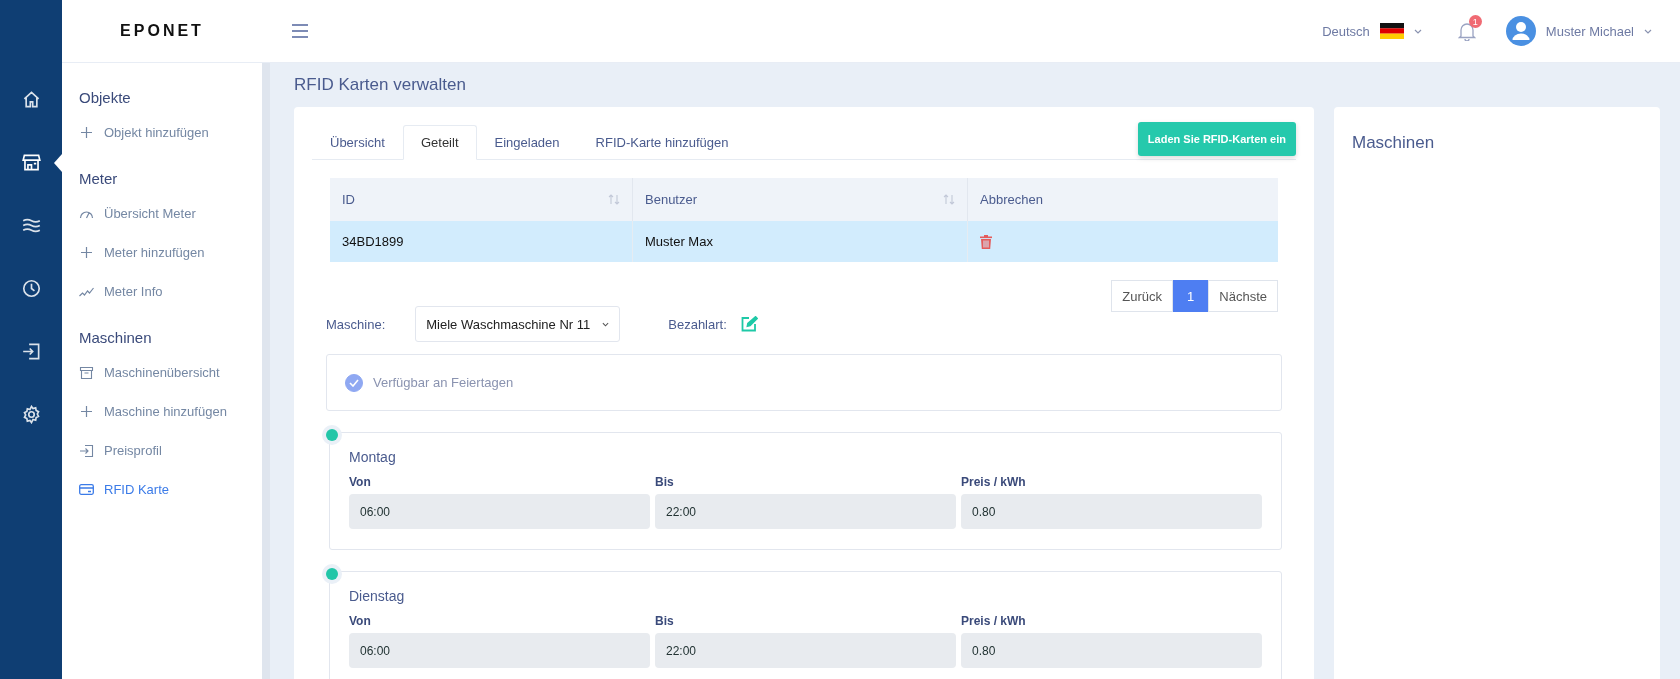  I want to click on language-selector: Deutsch, so click(1372, 31).